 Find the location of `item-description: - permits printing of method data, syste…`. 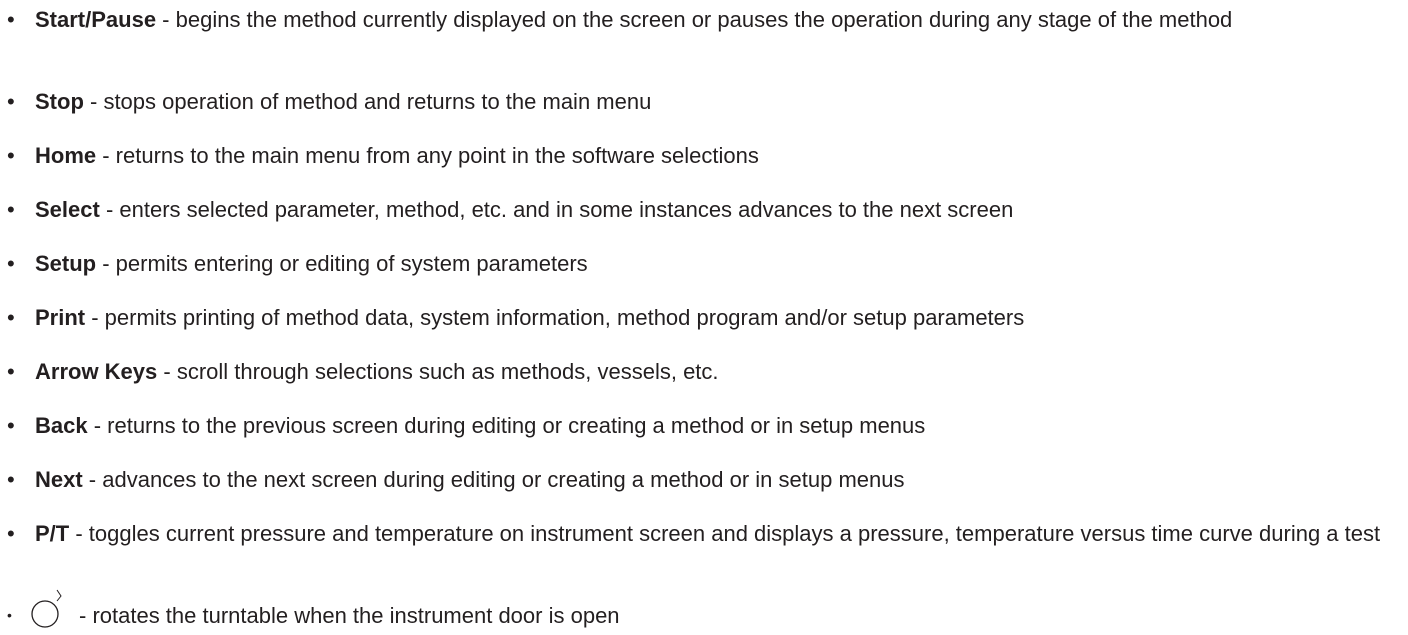

item-description: - permits printing of method data, syste… is located at coordinates (555, 317).